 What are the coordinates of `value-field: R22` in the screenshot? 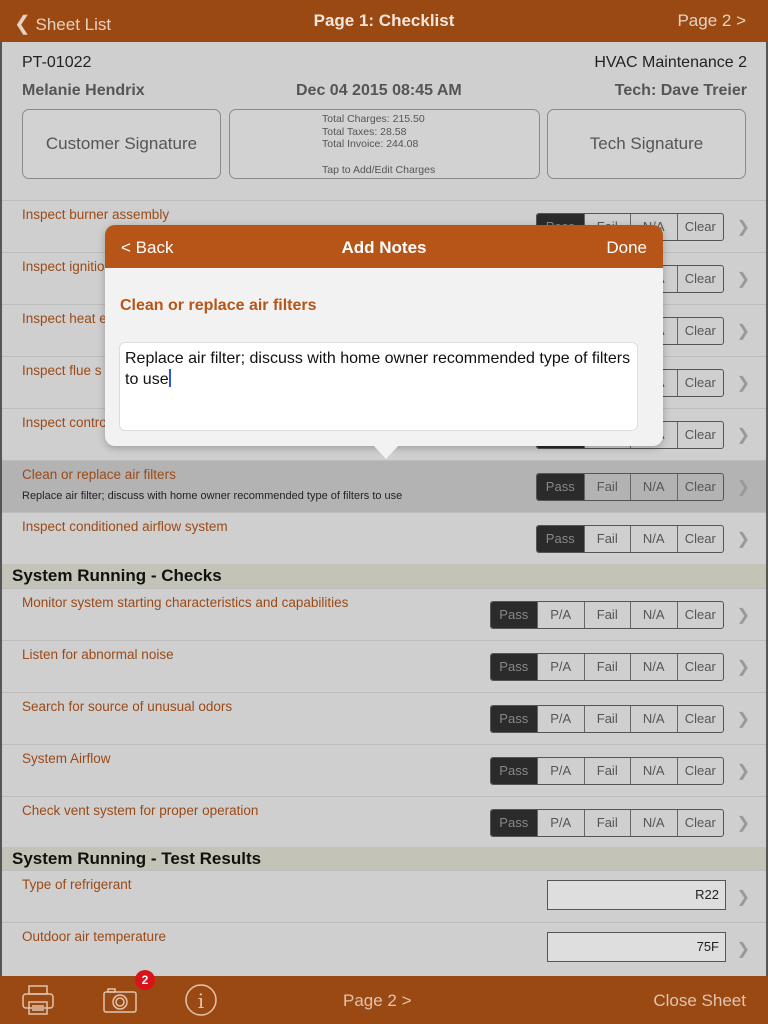 It's located at (636, 895).